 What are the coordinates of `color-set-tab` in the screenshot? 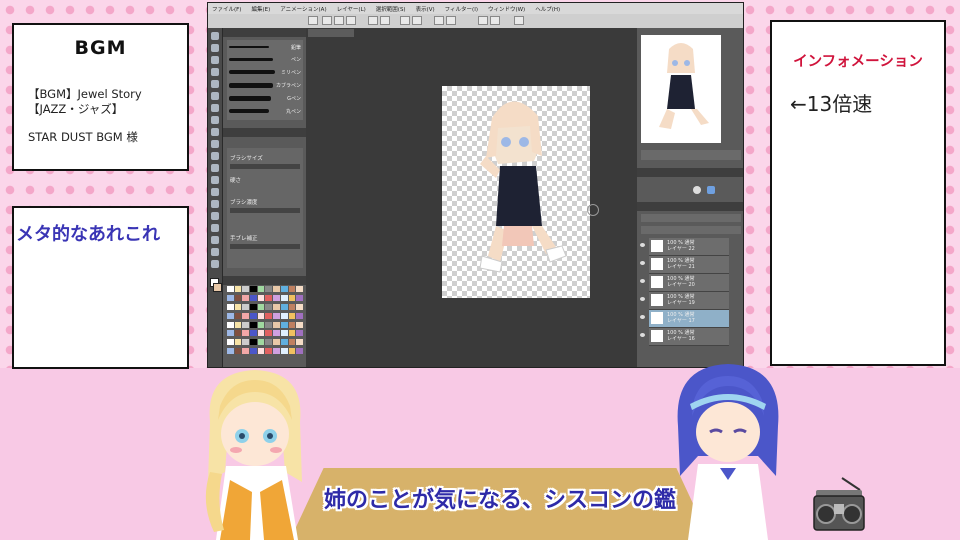 It's located at (264, 280).